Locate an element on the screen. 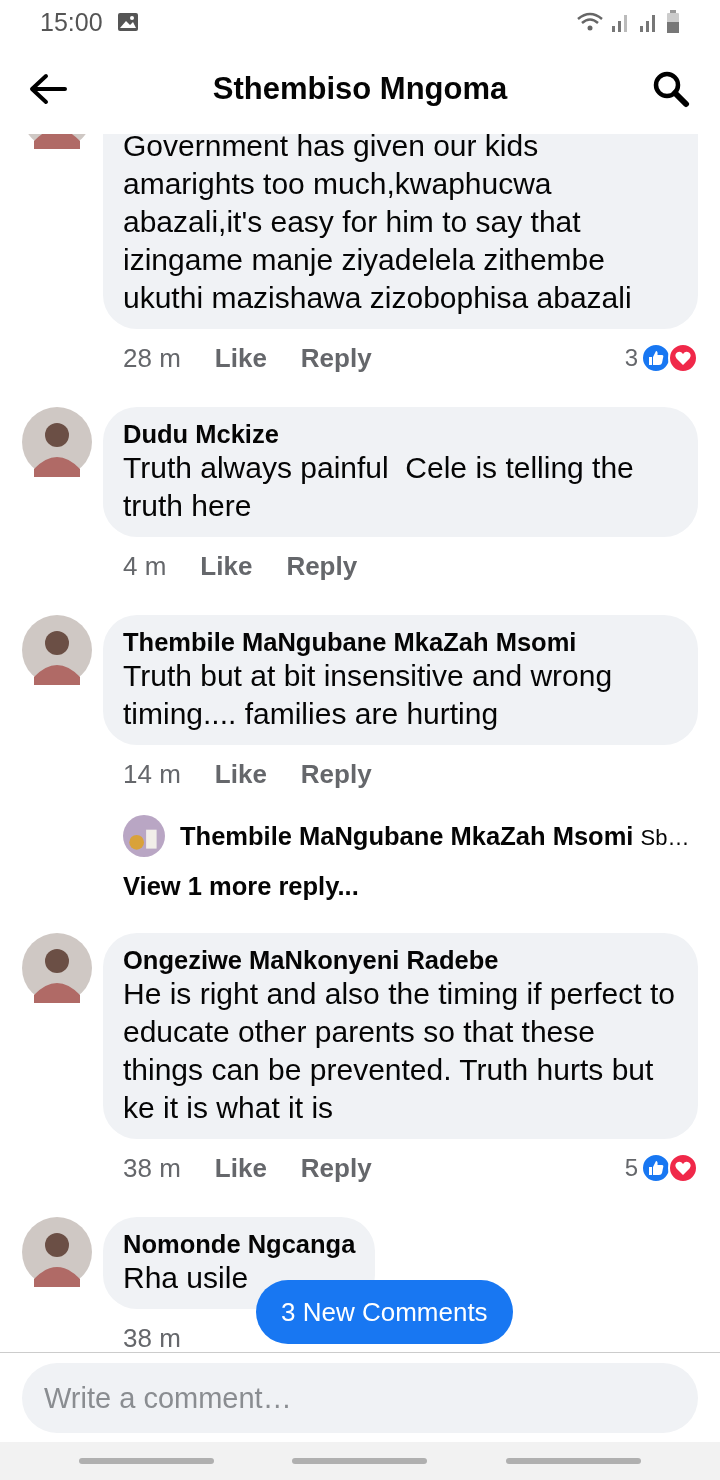 The width and height of the screenshot is (720, 1480). reaction-count: 5 is located at coordinates (631, 1168).